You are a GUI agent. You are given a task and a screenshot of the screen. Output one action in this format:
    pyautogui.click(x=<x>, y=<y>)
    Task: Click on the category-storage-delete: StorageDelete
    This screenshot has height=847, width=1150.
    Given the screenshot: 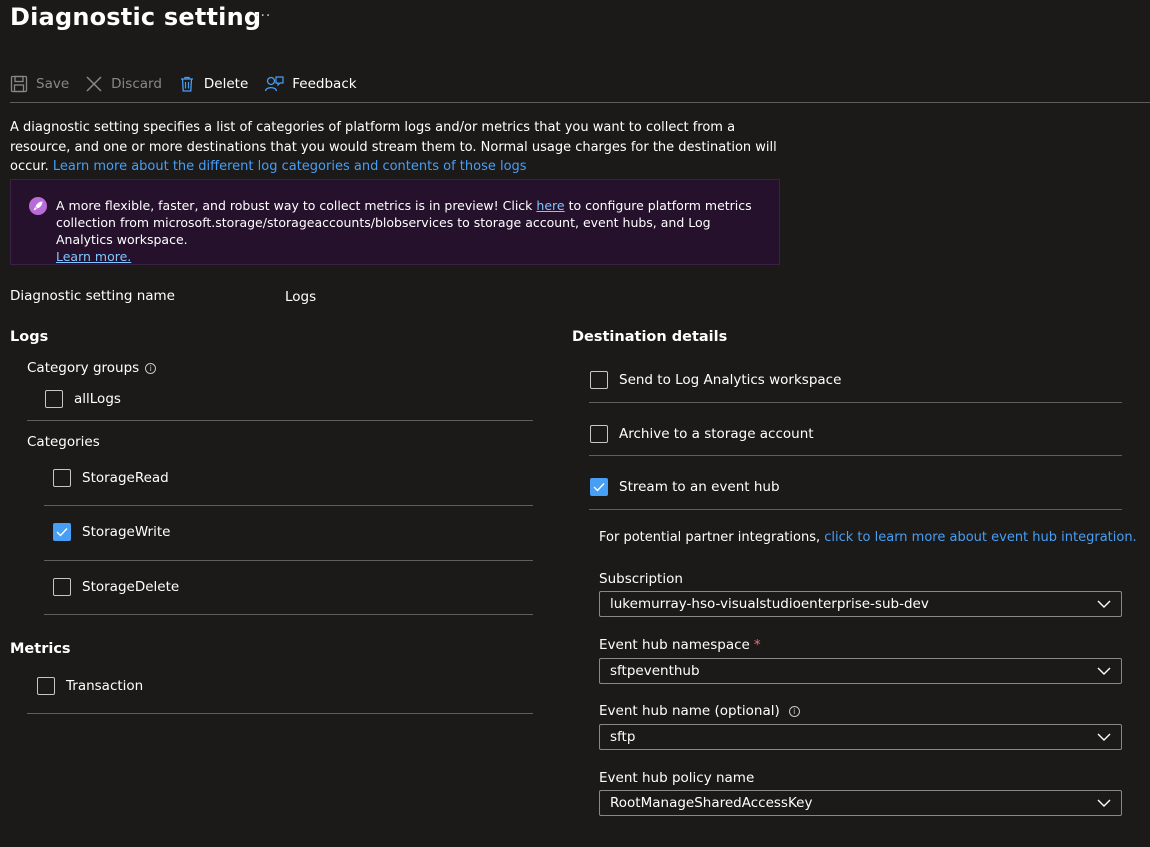 What is the action you would take?
    pyautogui.click(x=116, y=587)
    